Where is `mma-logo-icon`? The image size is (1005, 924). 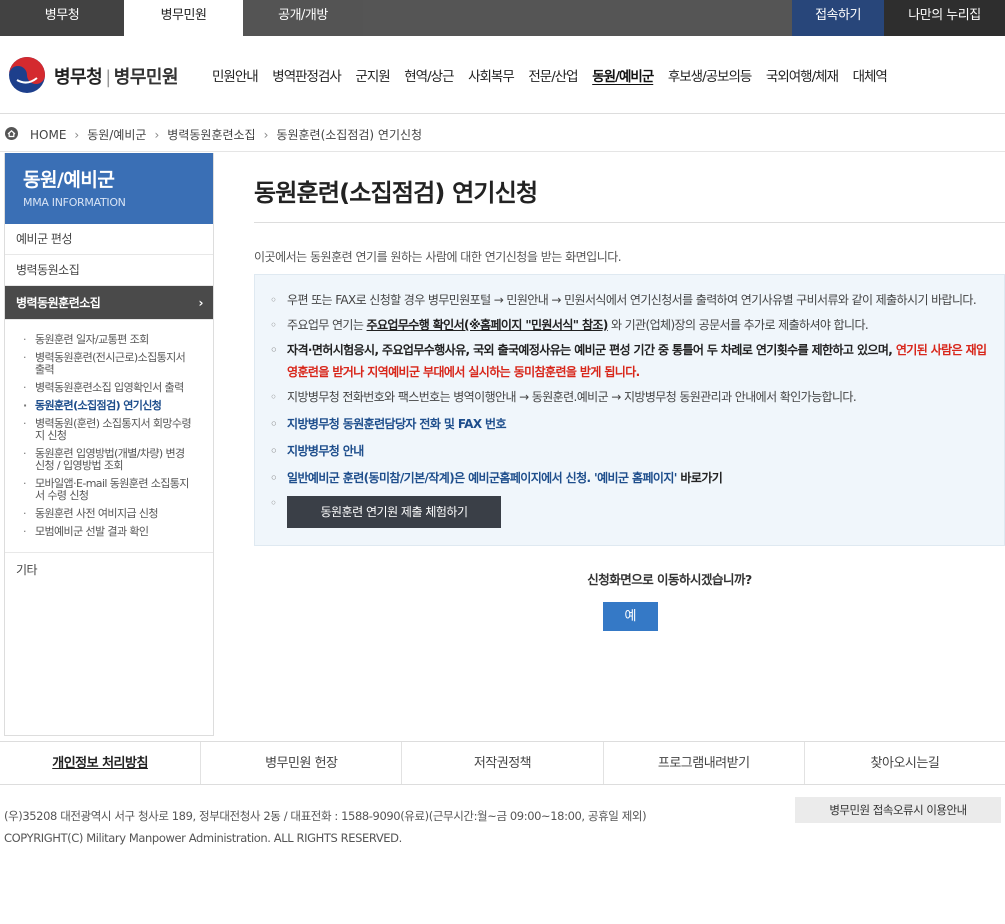
mma-logo-icon is located at coordinates (27, 75).